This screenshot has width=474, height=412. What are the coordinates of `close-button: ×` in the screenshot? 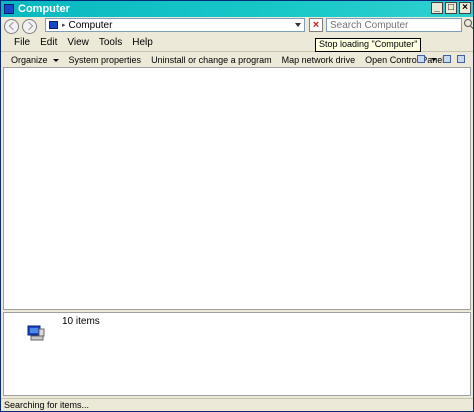 It's located at (465, 8).